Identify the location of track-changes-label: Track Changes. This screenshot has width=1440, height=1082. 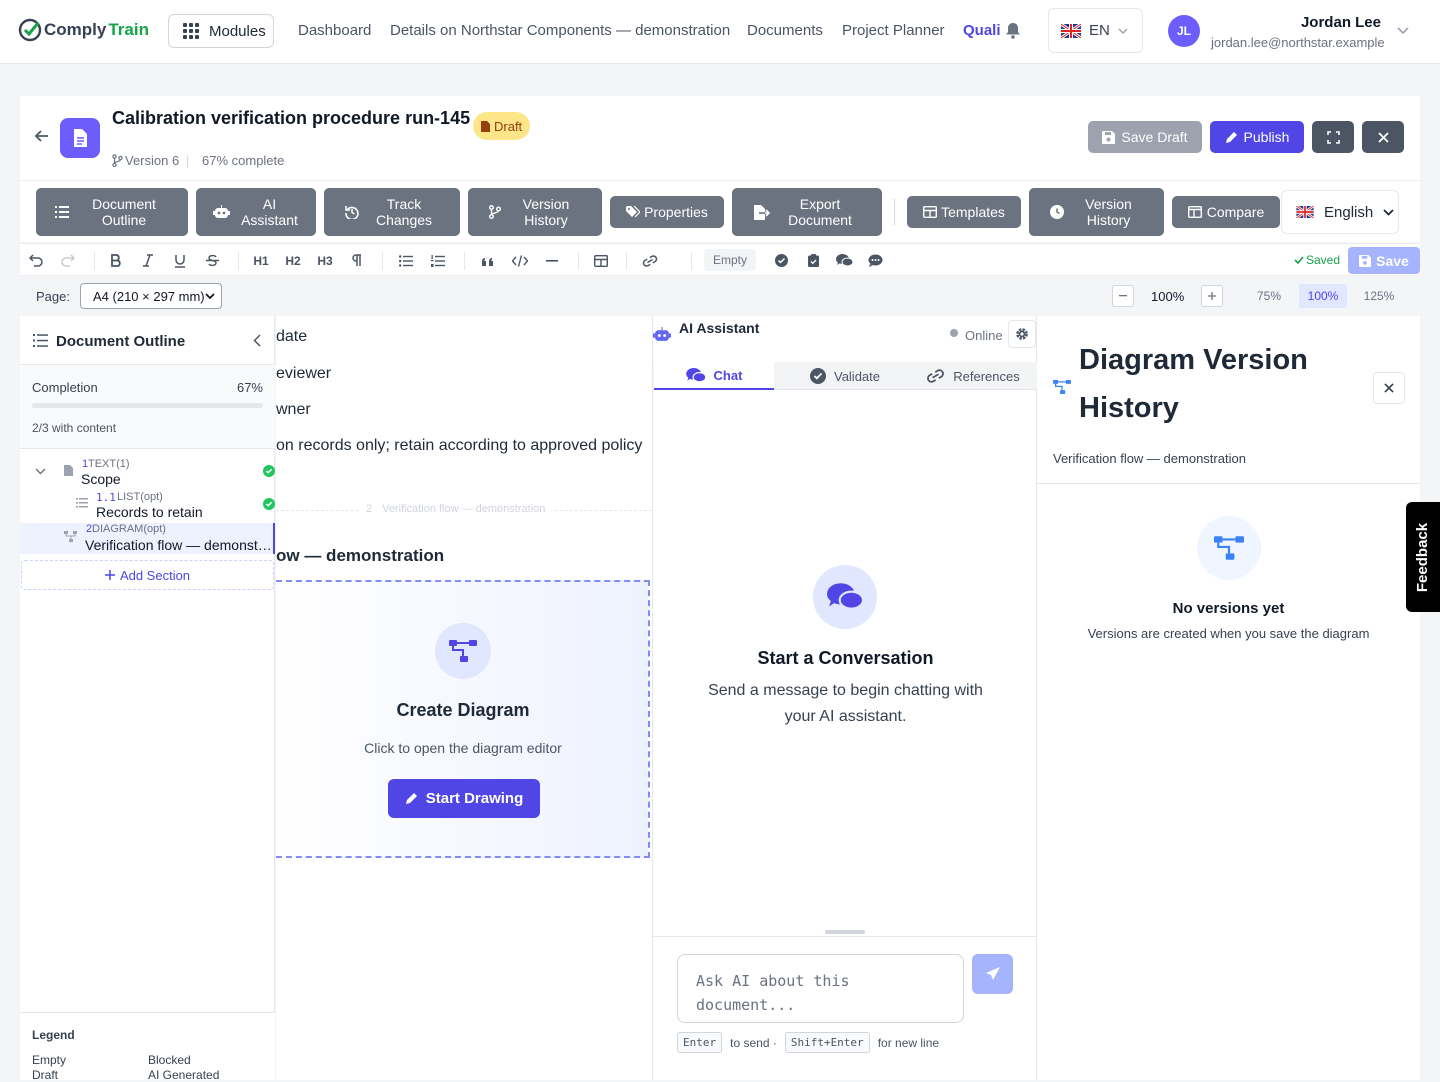
(404, 212).